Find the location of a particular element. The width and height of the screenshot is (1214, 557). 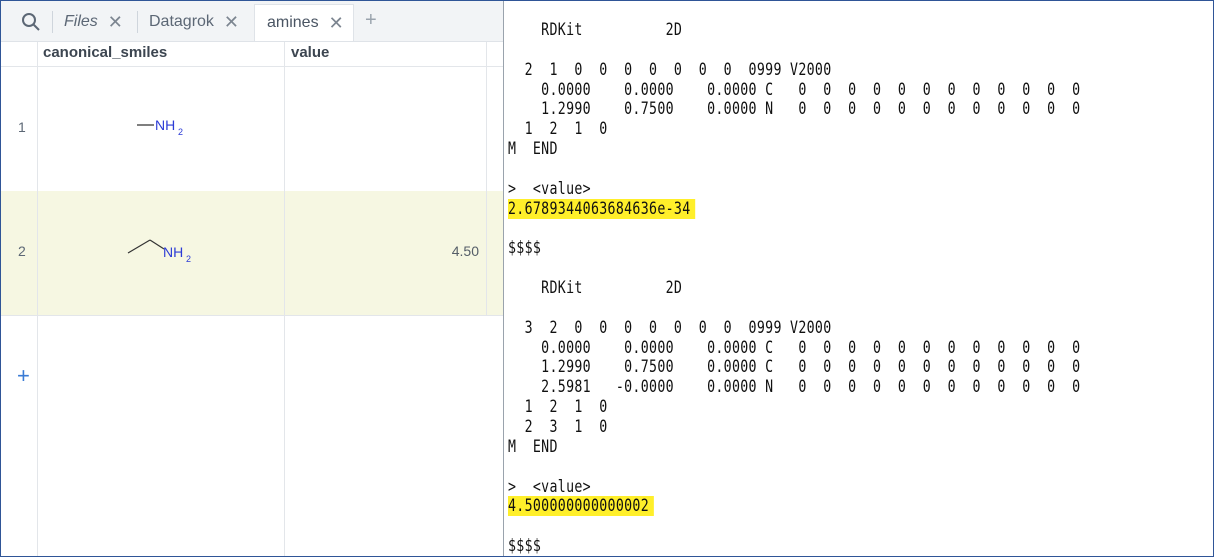

tab-label: Datagrok is located at coordinates (181, 21).